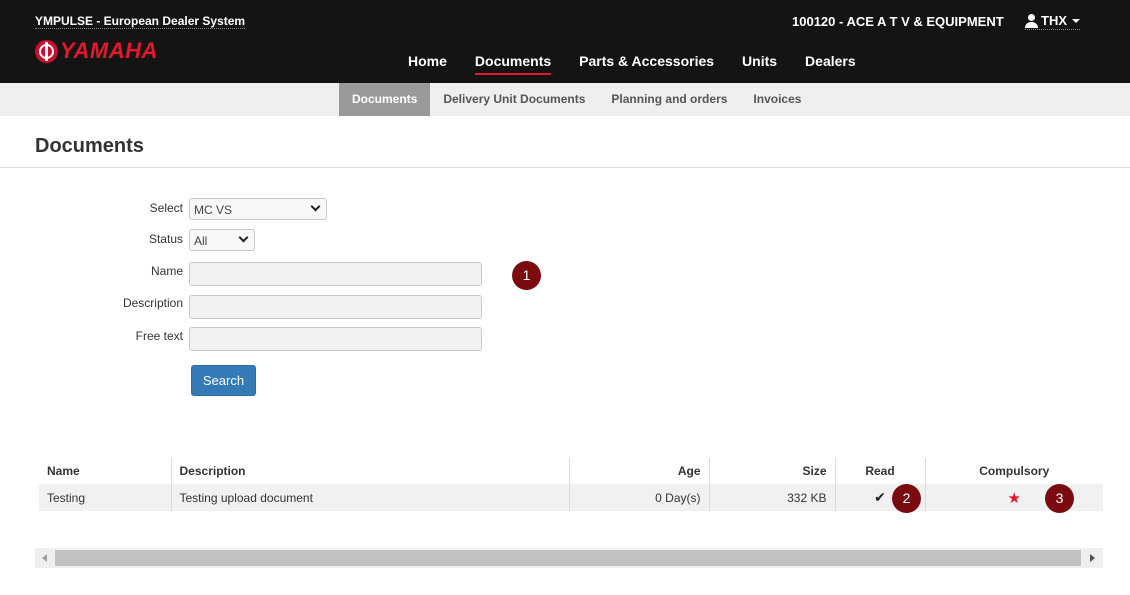  What do you see at coordinates (526, 275) in the screenshot?
I see `callout-marker-1: 1` at bounding box center [526, 275].